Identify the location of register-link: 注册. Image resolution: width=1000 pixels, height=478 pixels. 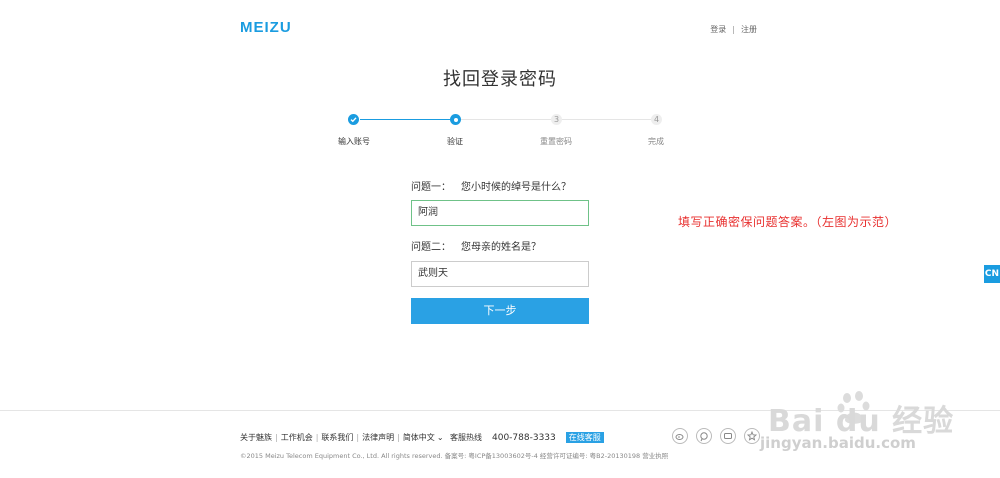
(749, 29).